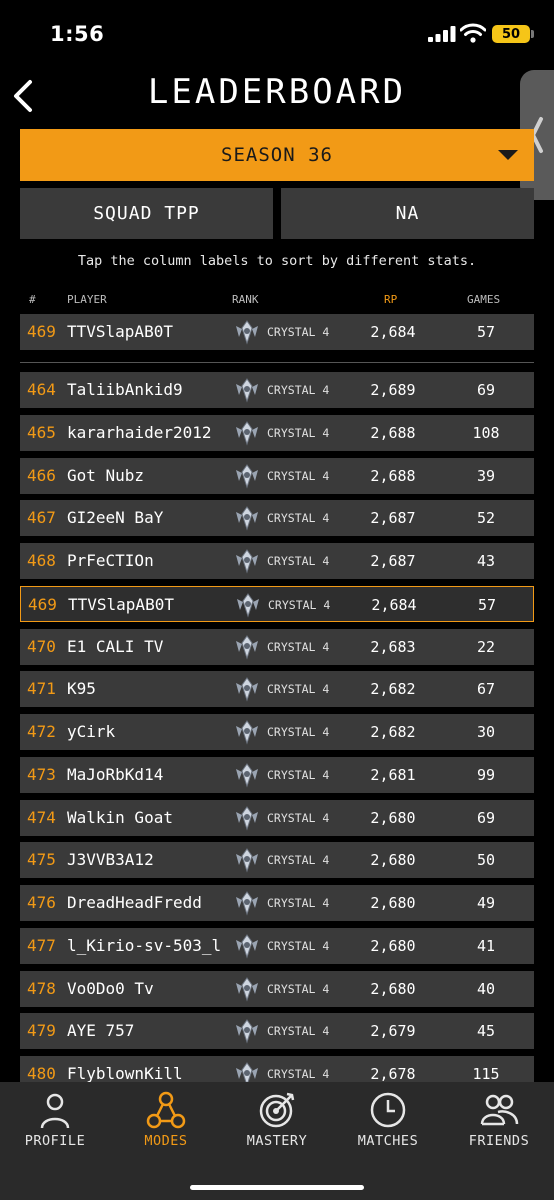 The height and width of the screenshot is (1200, 554). Describe the element at coordinates (486, 332) in the screenshot. I see `row-games: 57` at that location.